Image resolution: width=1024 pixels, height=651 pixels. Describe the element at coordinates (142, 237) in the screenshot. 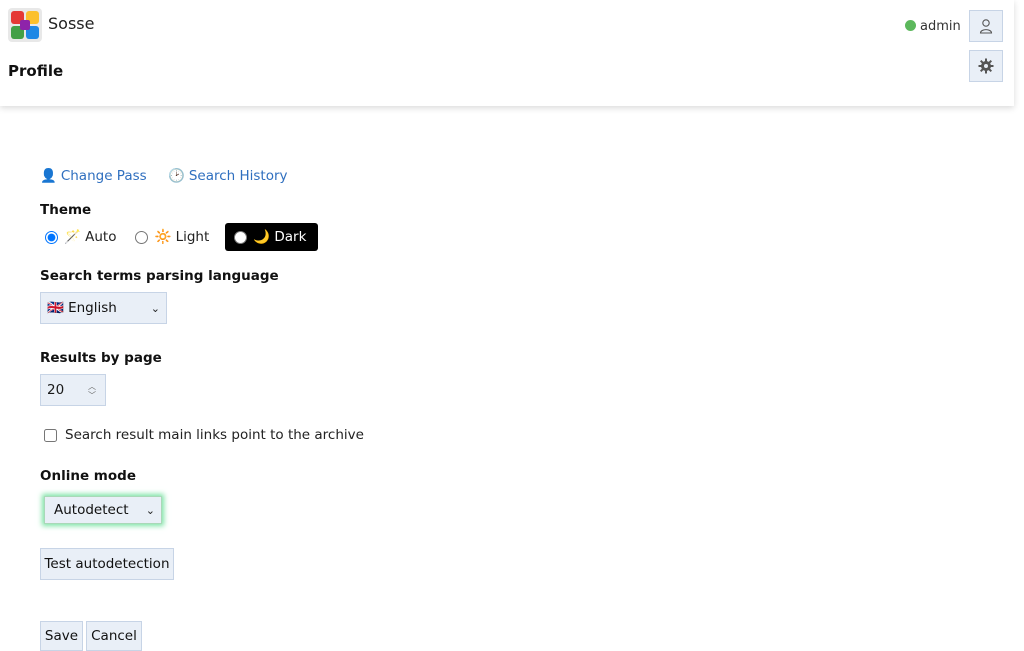

I see `theme-radio-light` at that location.